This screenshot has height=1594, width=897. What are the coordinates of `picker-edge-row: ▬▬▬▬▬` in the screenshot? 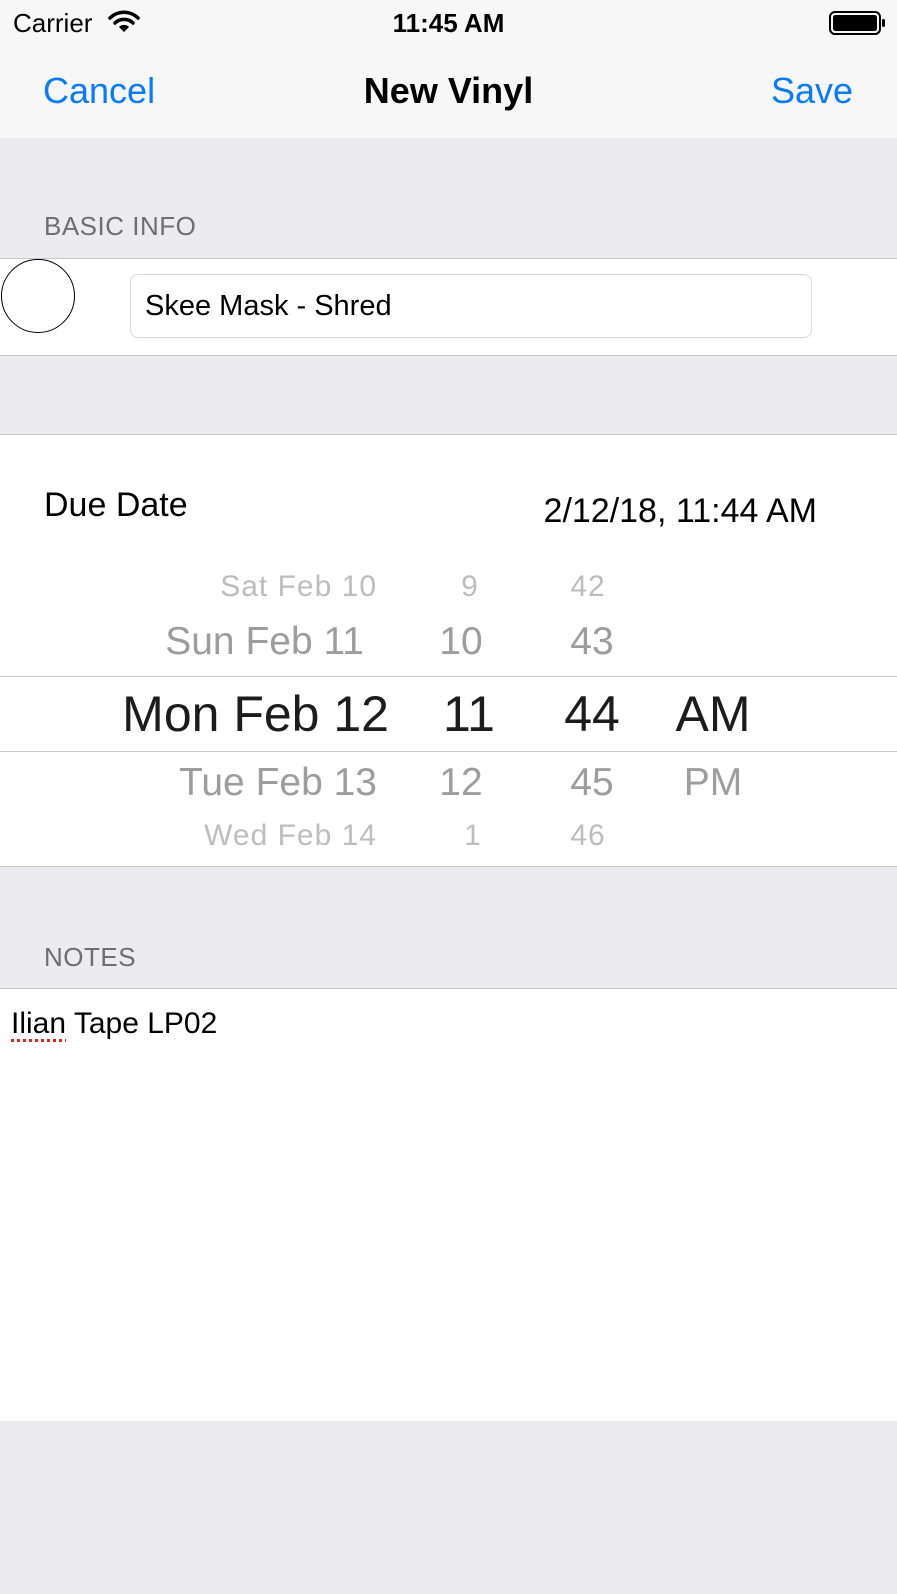 It's located at (255, 560).